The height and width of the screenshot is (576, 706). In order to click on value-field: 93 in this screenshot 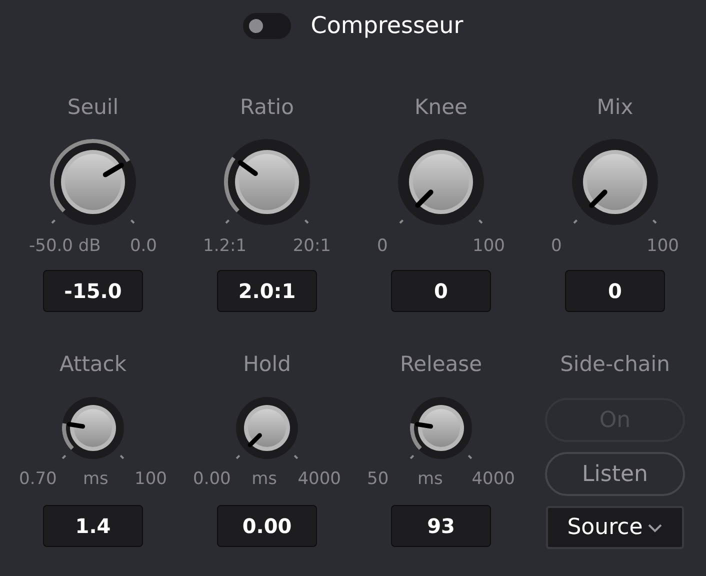, I will do `click(441, 526)`.